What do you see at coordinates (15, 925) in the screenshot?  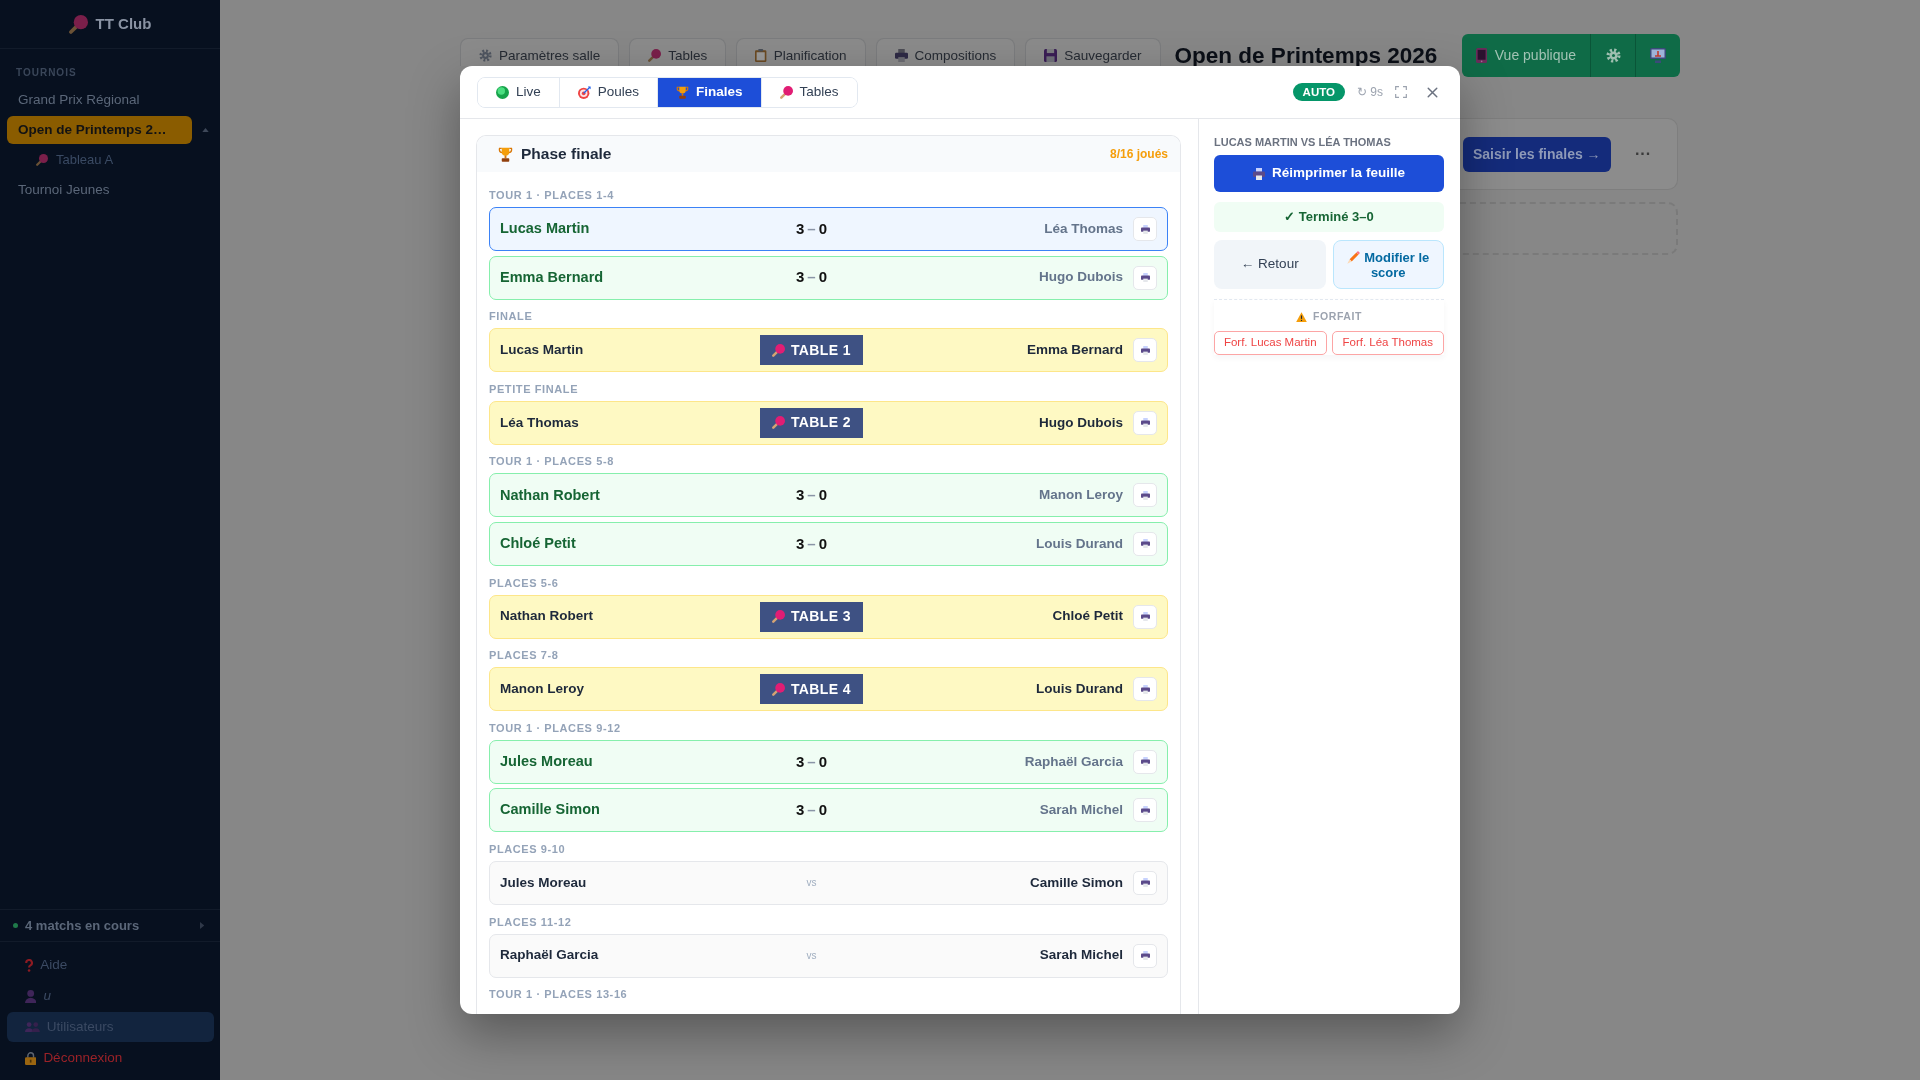 I see `status-dot-icon` at bounding box center [15, 925].